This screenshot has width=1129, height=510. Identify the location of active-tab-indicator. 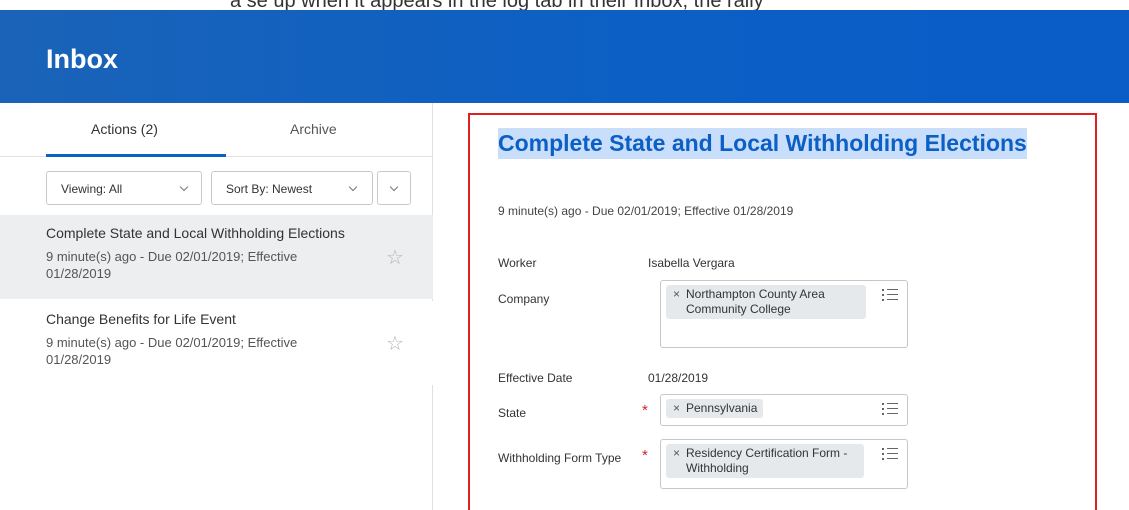
(136, 155).